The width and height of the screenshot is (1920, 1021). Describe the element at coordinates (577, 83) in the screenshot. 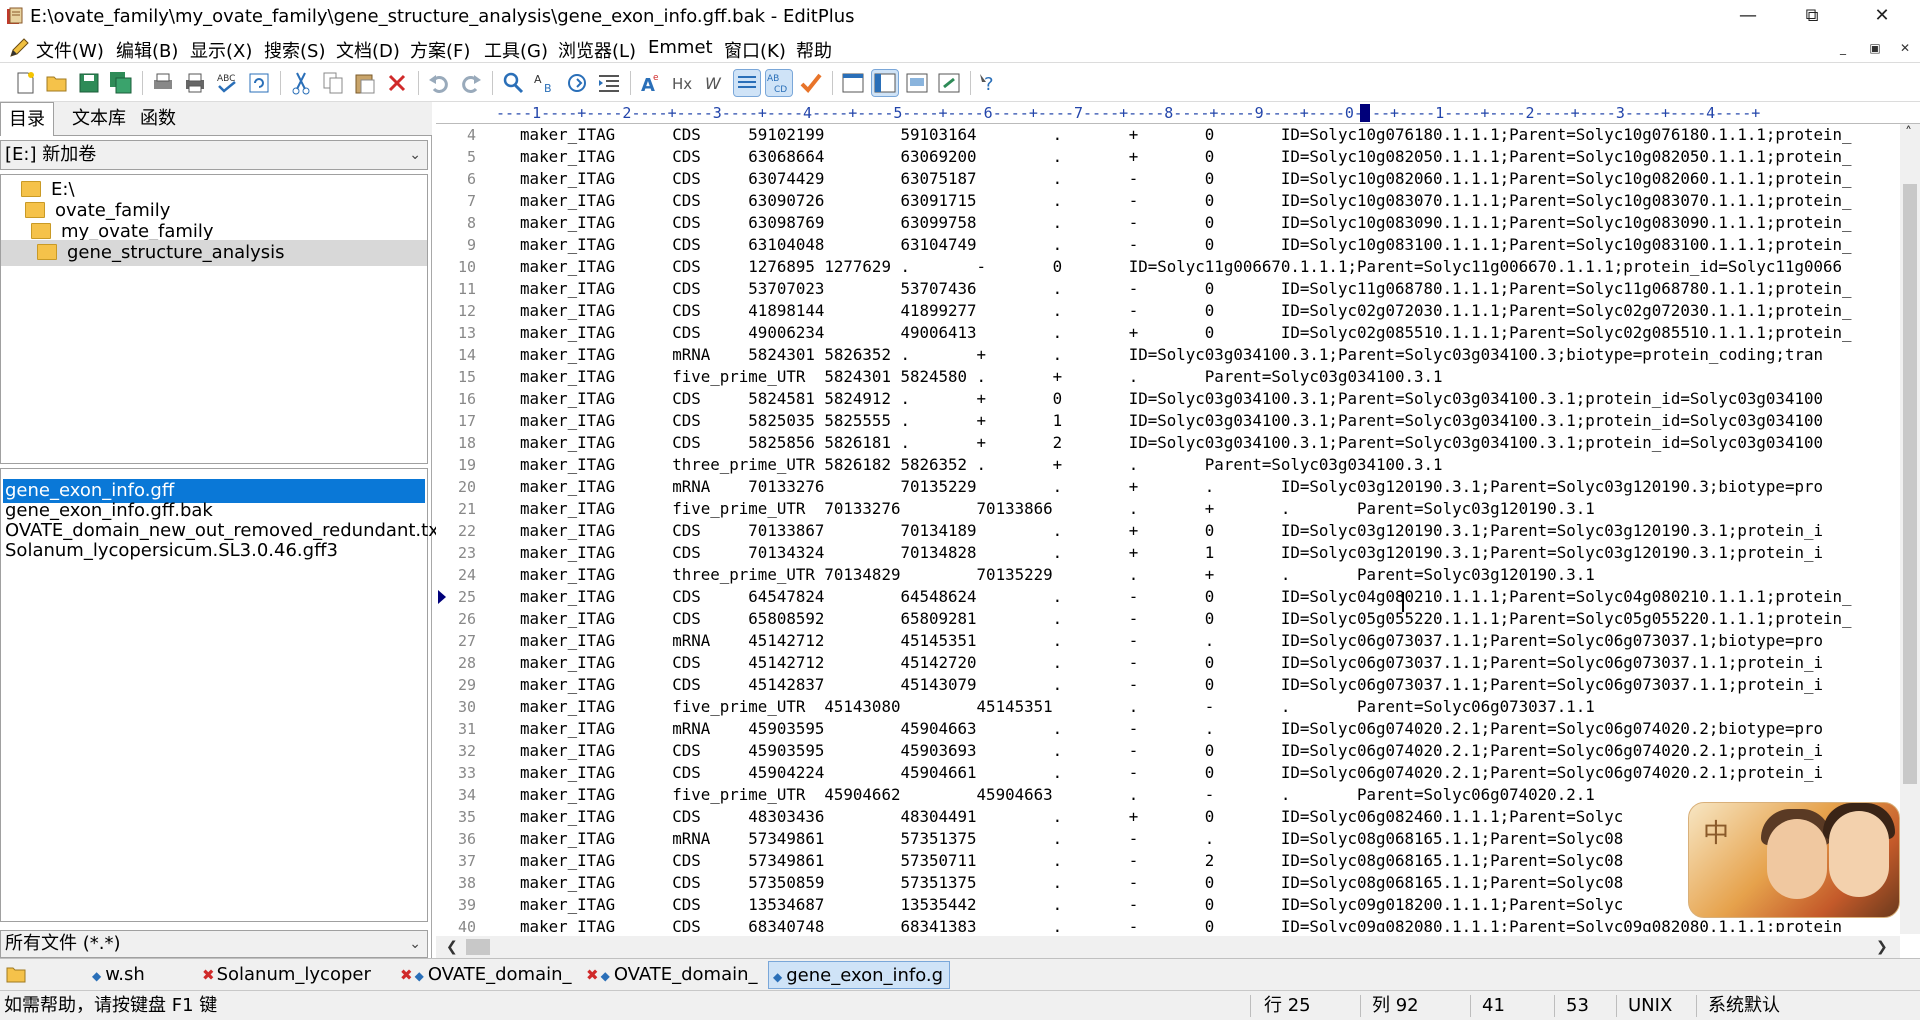

I see `goto-icon` at that location.